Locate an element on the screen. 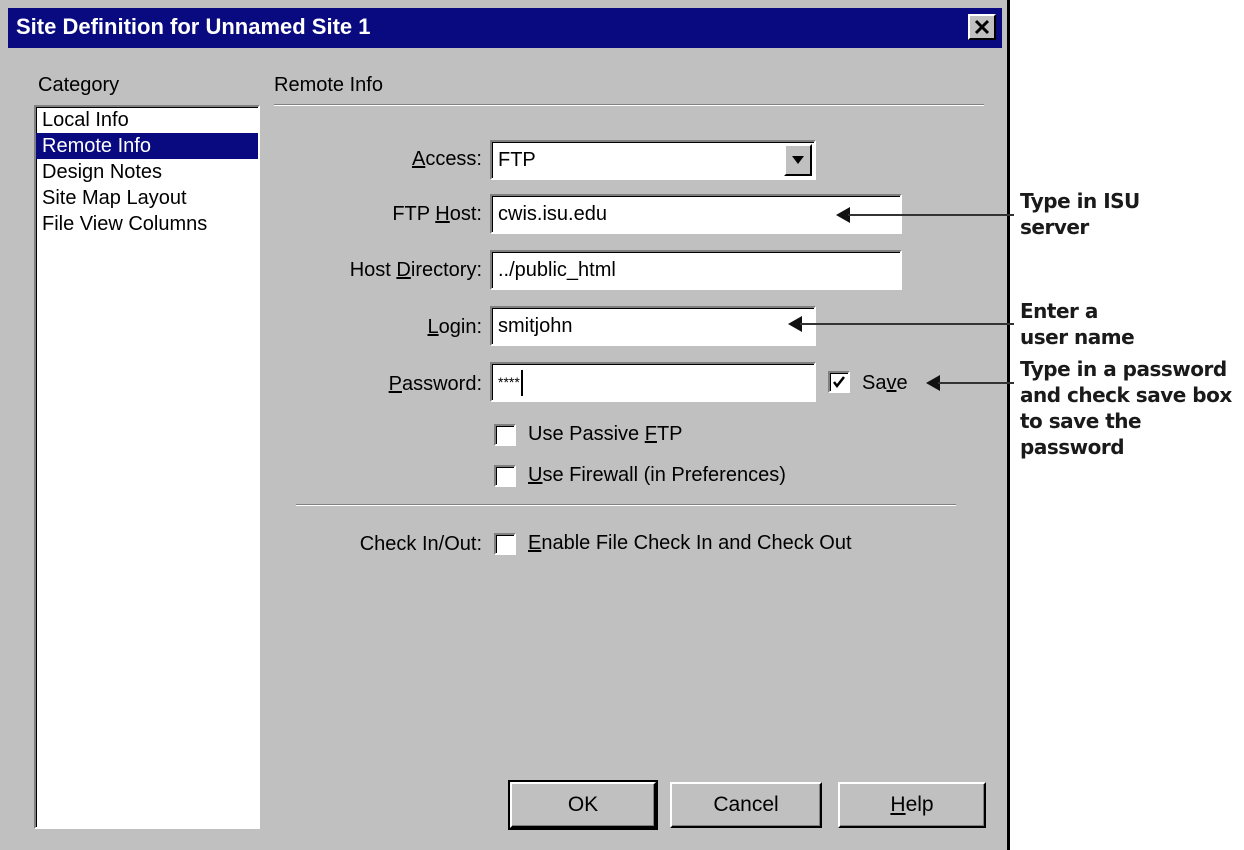  ftp-host-value: cwis.isu.edu is located at coordinates (552, 214).